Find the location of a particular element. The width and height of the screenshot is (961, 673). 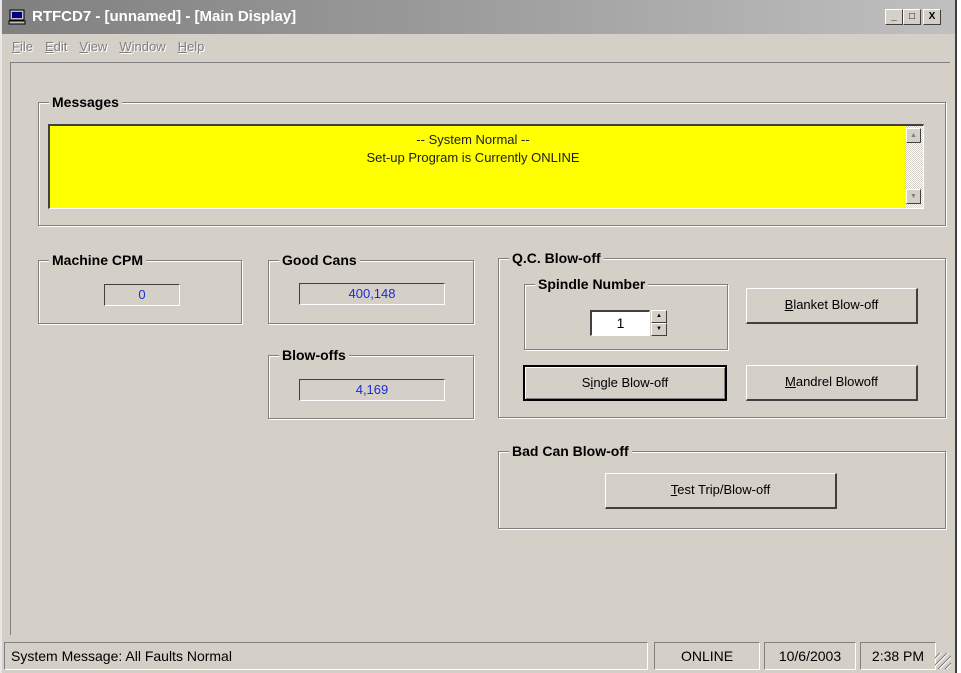

menu-edit: Edit is located at coordinates (56, 47).